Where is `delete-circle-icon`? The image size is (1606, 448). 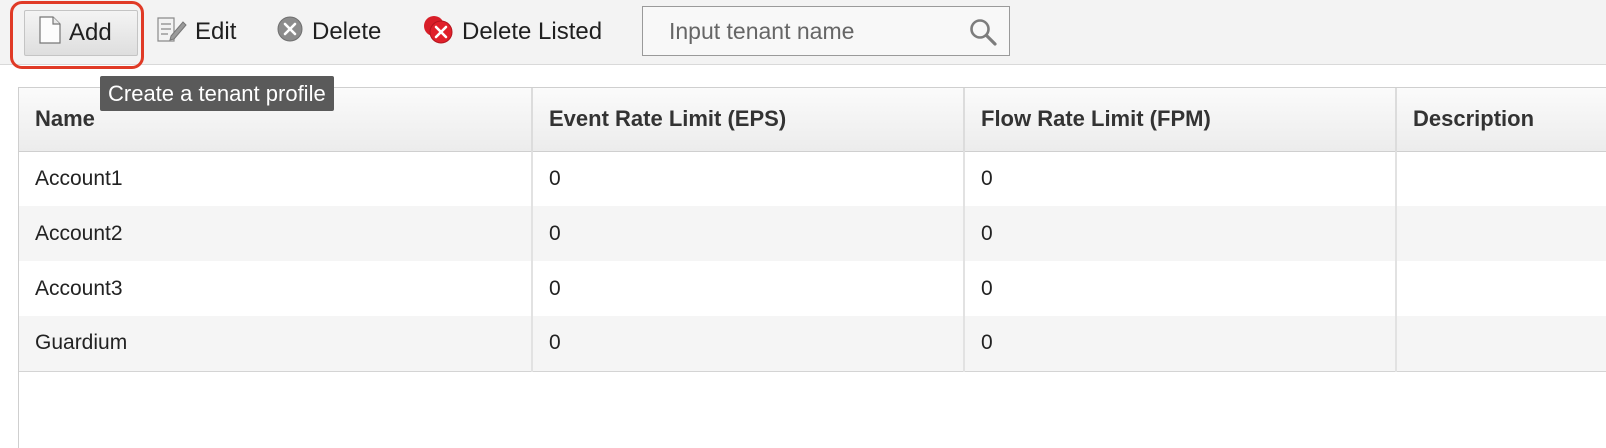 delete-circle-icon is located at coordinates (290, 32).